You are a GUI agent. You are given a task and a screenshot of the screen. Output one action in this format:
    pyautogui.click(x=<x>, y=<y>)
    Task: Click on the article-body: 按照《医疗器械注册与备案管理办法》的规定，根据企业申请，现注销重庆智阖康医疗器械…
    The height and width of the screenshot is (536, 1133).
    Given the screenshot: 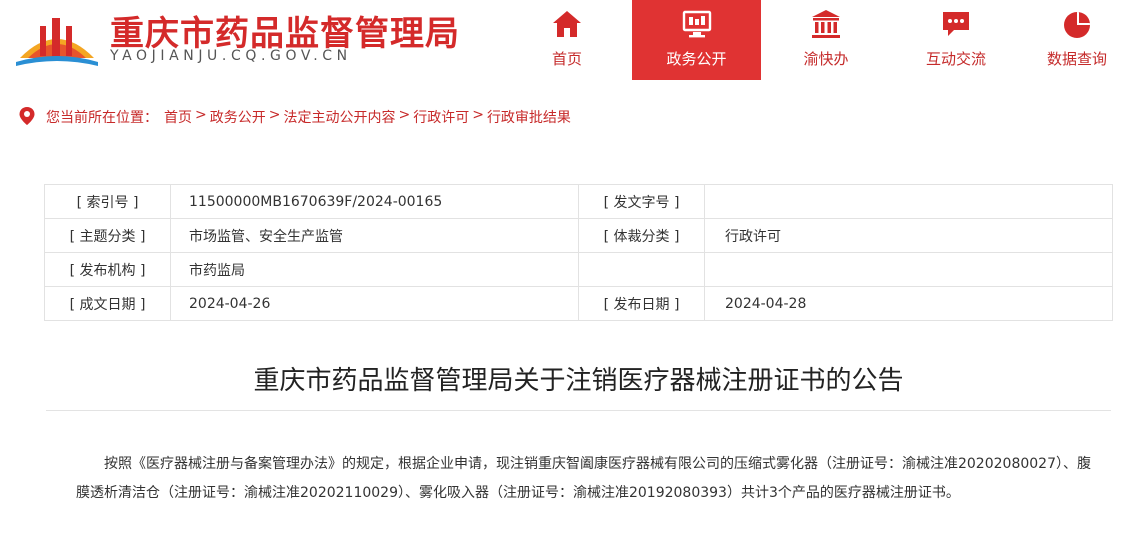 What is the action you would take?
    pyautogui.click(x=583, y=478)
    